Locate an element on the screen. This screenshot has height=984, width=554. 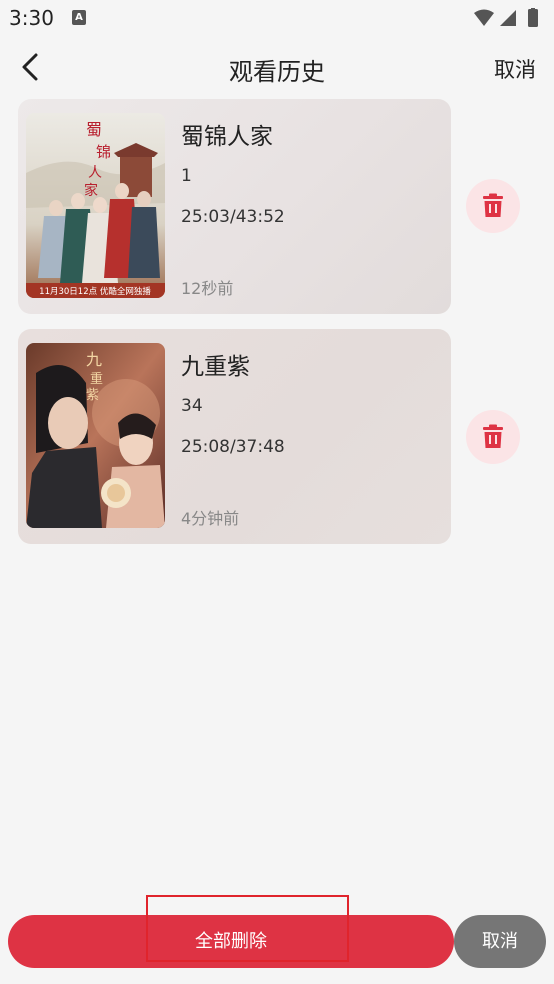
a-icon: A is located at coordinates (79, 17).